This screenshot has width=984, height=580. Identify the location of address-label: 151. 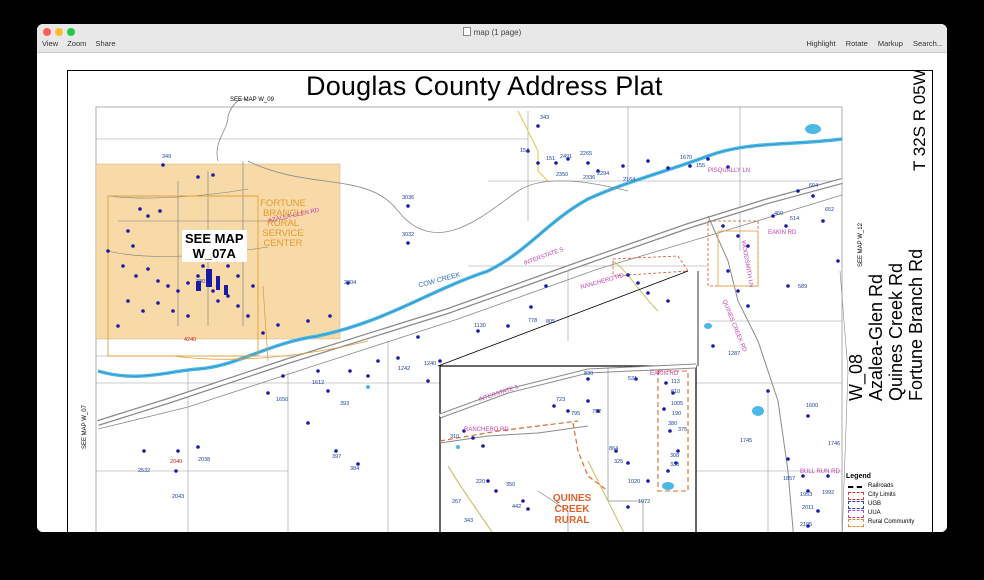
(551, 159).